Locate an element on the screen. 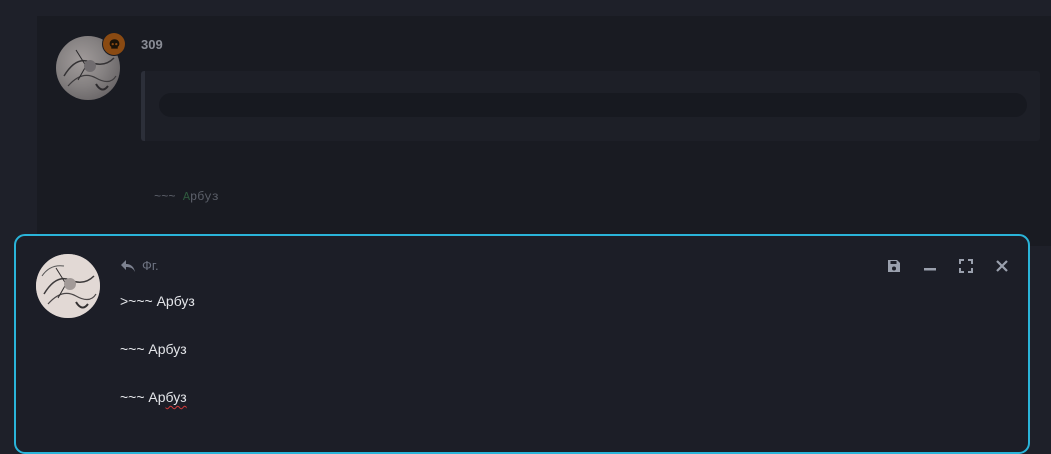 Image resolution: width=1051 pixels, height=454 pixels. skull-icon is located at coordinates (114, 44).